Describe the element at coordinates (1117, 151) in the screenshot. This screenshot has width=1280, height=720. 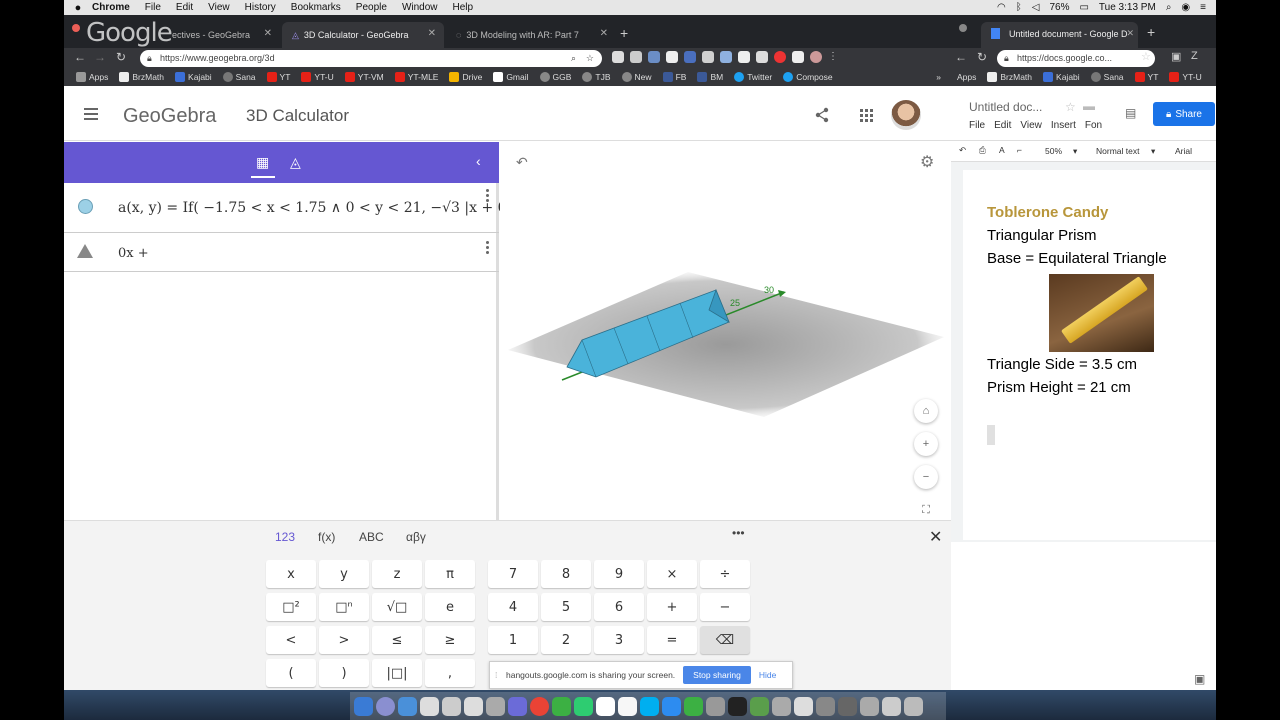
I see `style-select: Normal text` at that location.